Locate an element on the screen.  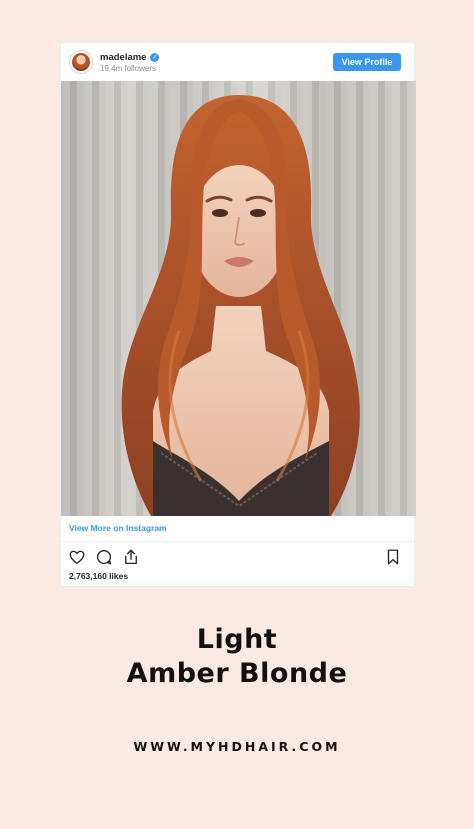
bookmark-icon is located at coordinates (393, 557).